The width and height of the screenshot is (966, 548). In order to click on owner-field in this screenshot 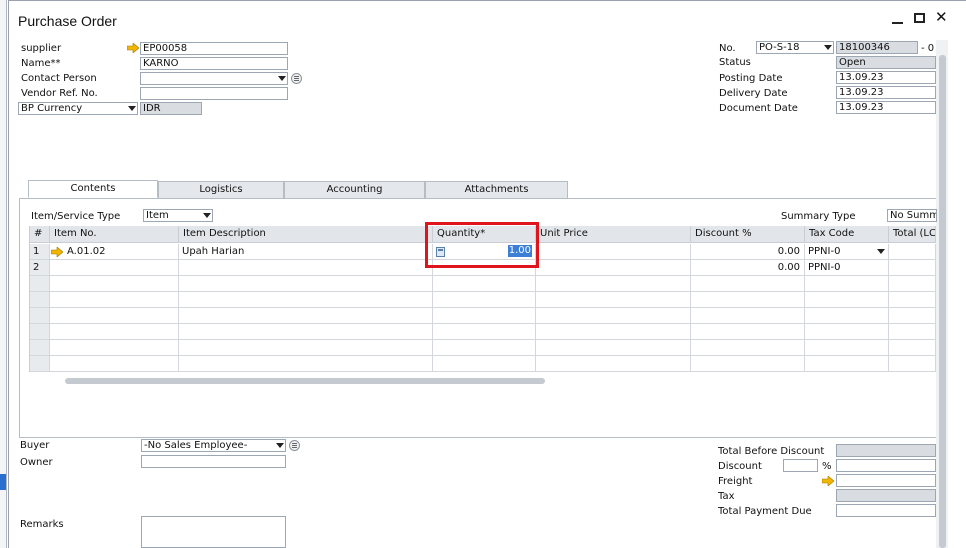, I will do `click(213, 461)`.